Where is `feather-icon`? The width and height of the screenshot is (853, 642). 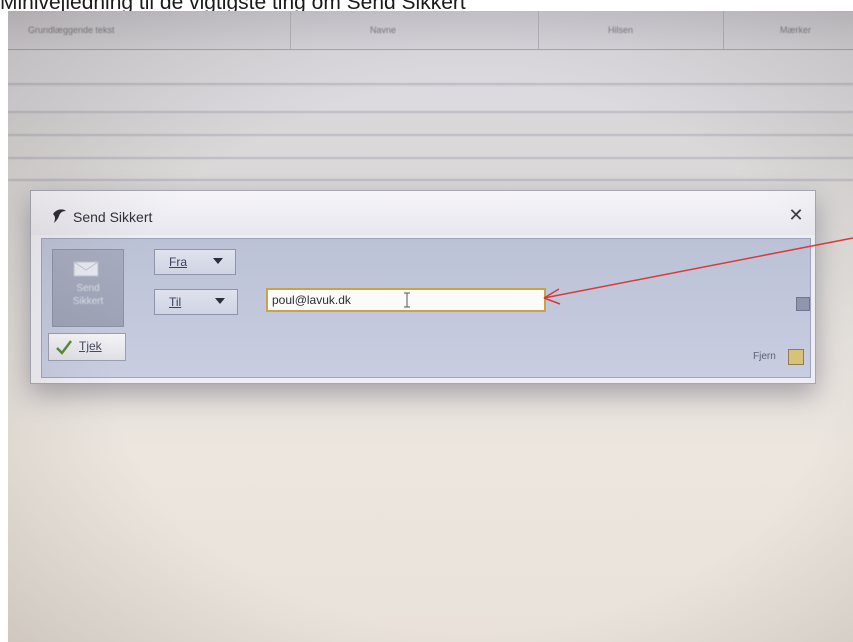 feather-icon is located at coordinates (59, 216).